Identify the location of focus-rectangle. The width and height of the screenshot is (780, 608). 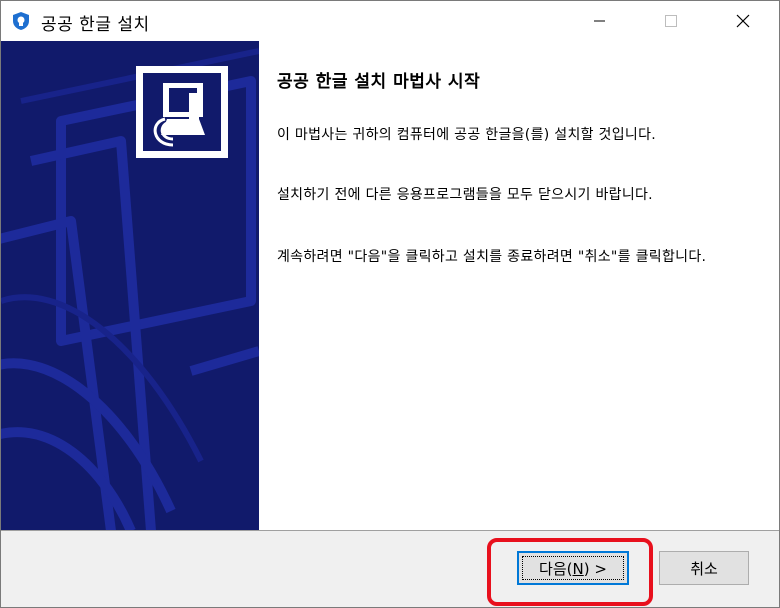
(573, 568).